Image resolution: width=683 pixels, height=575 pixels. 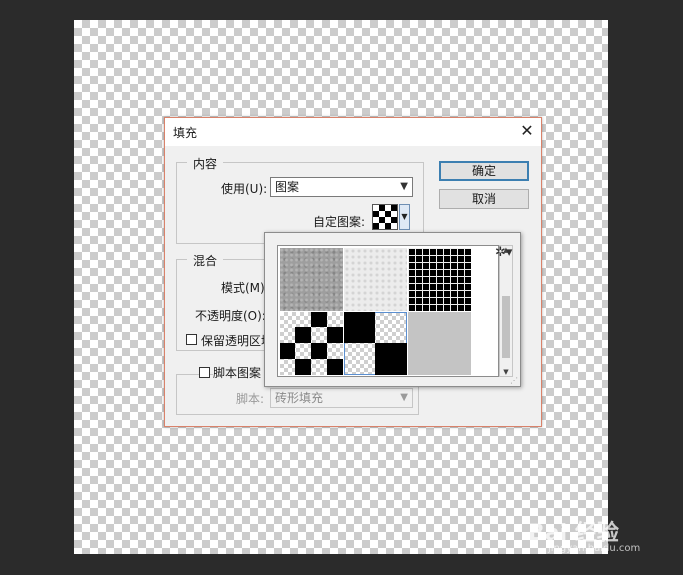 What do you see at coordinates (205, 163) in the screenshot?
I see `content-group-title: 内容` at bounding box center [205, 163].